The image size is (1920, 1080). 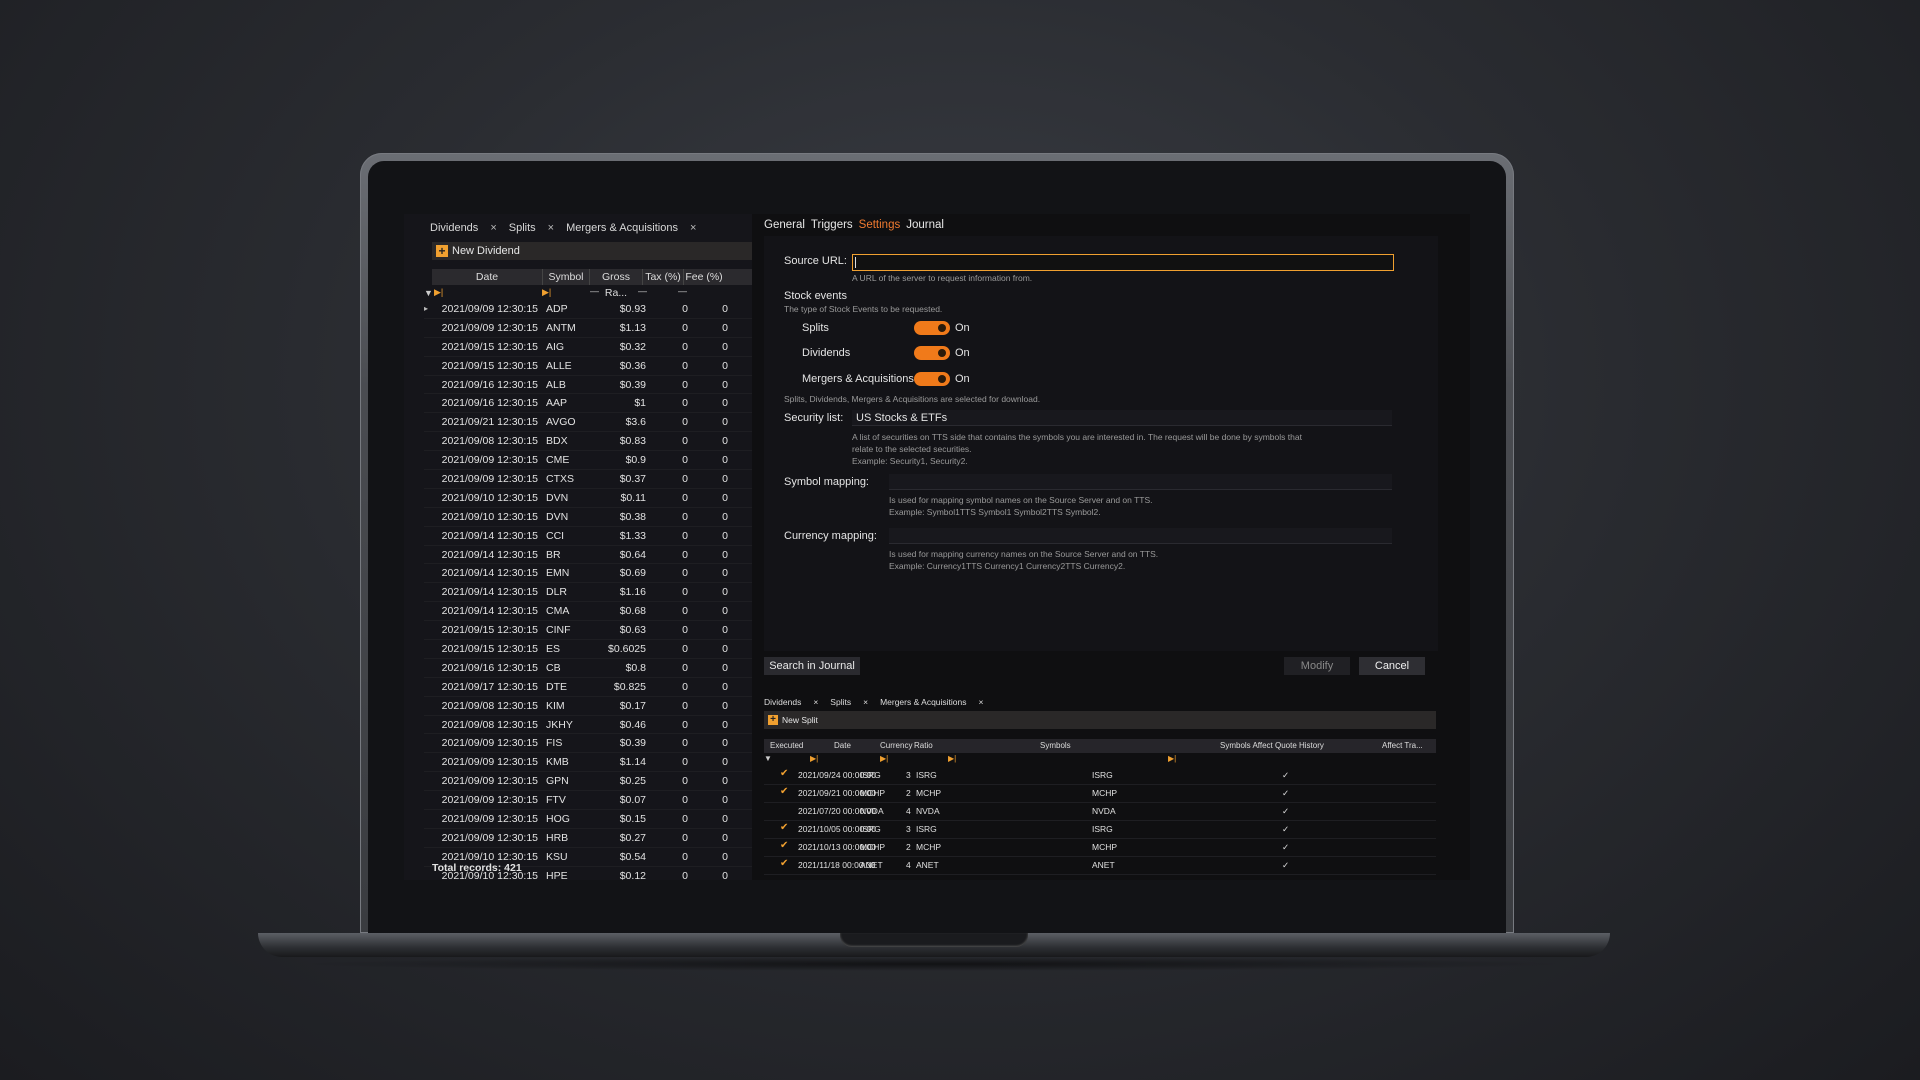 I want to click on table-row: 2021/09/15 12:30:15 AIG $0.32 0 0, so click(x=588, y=347).